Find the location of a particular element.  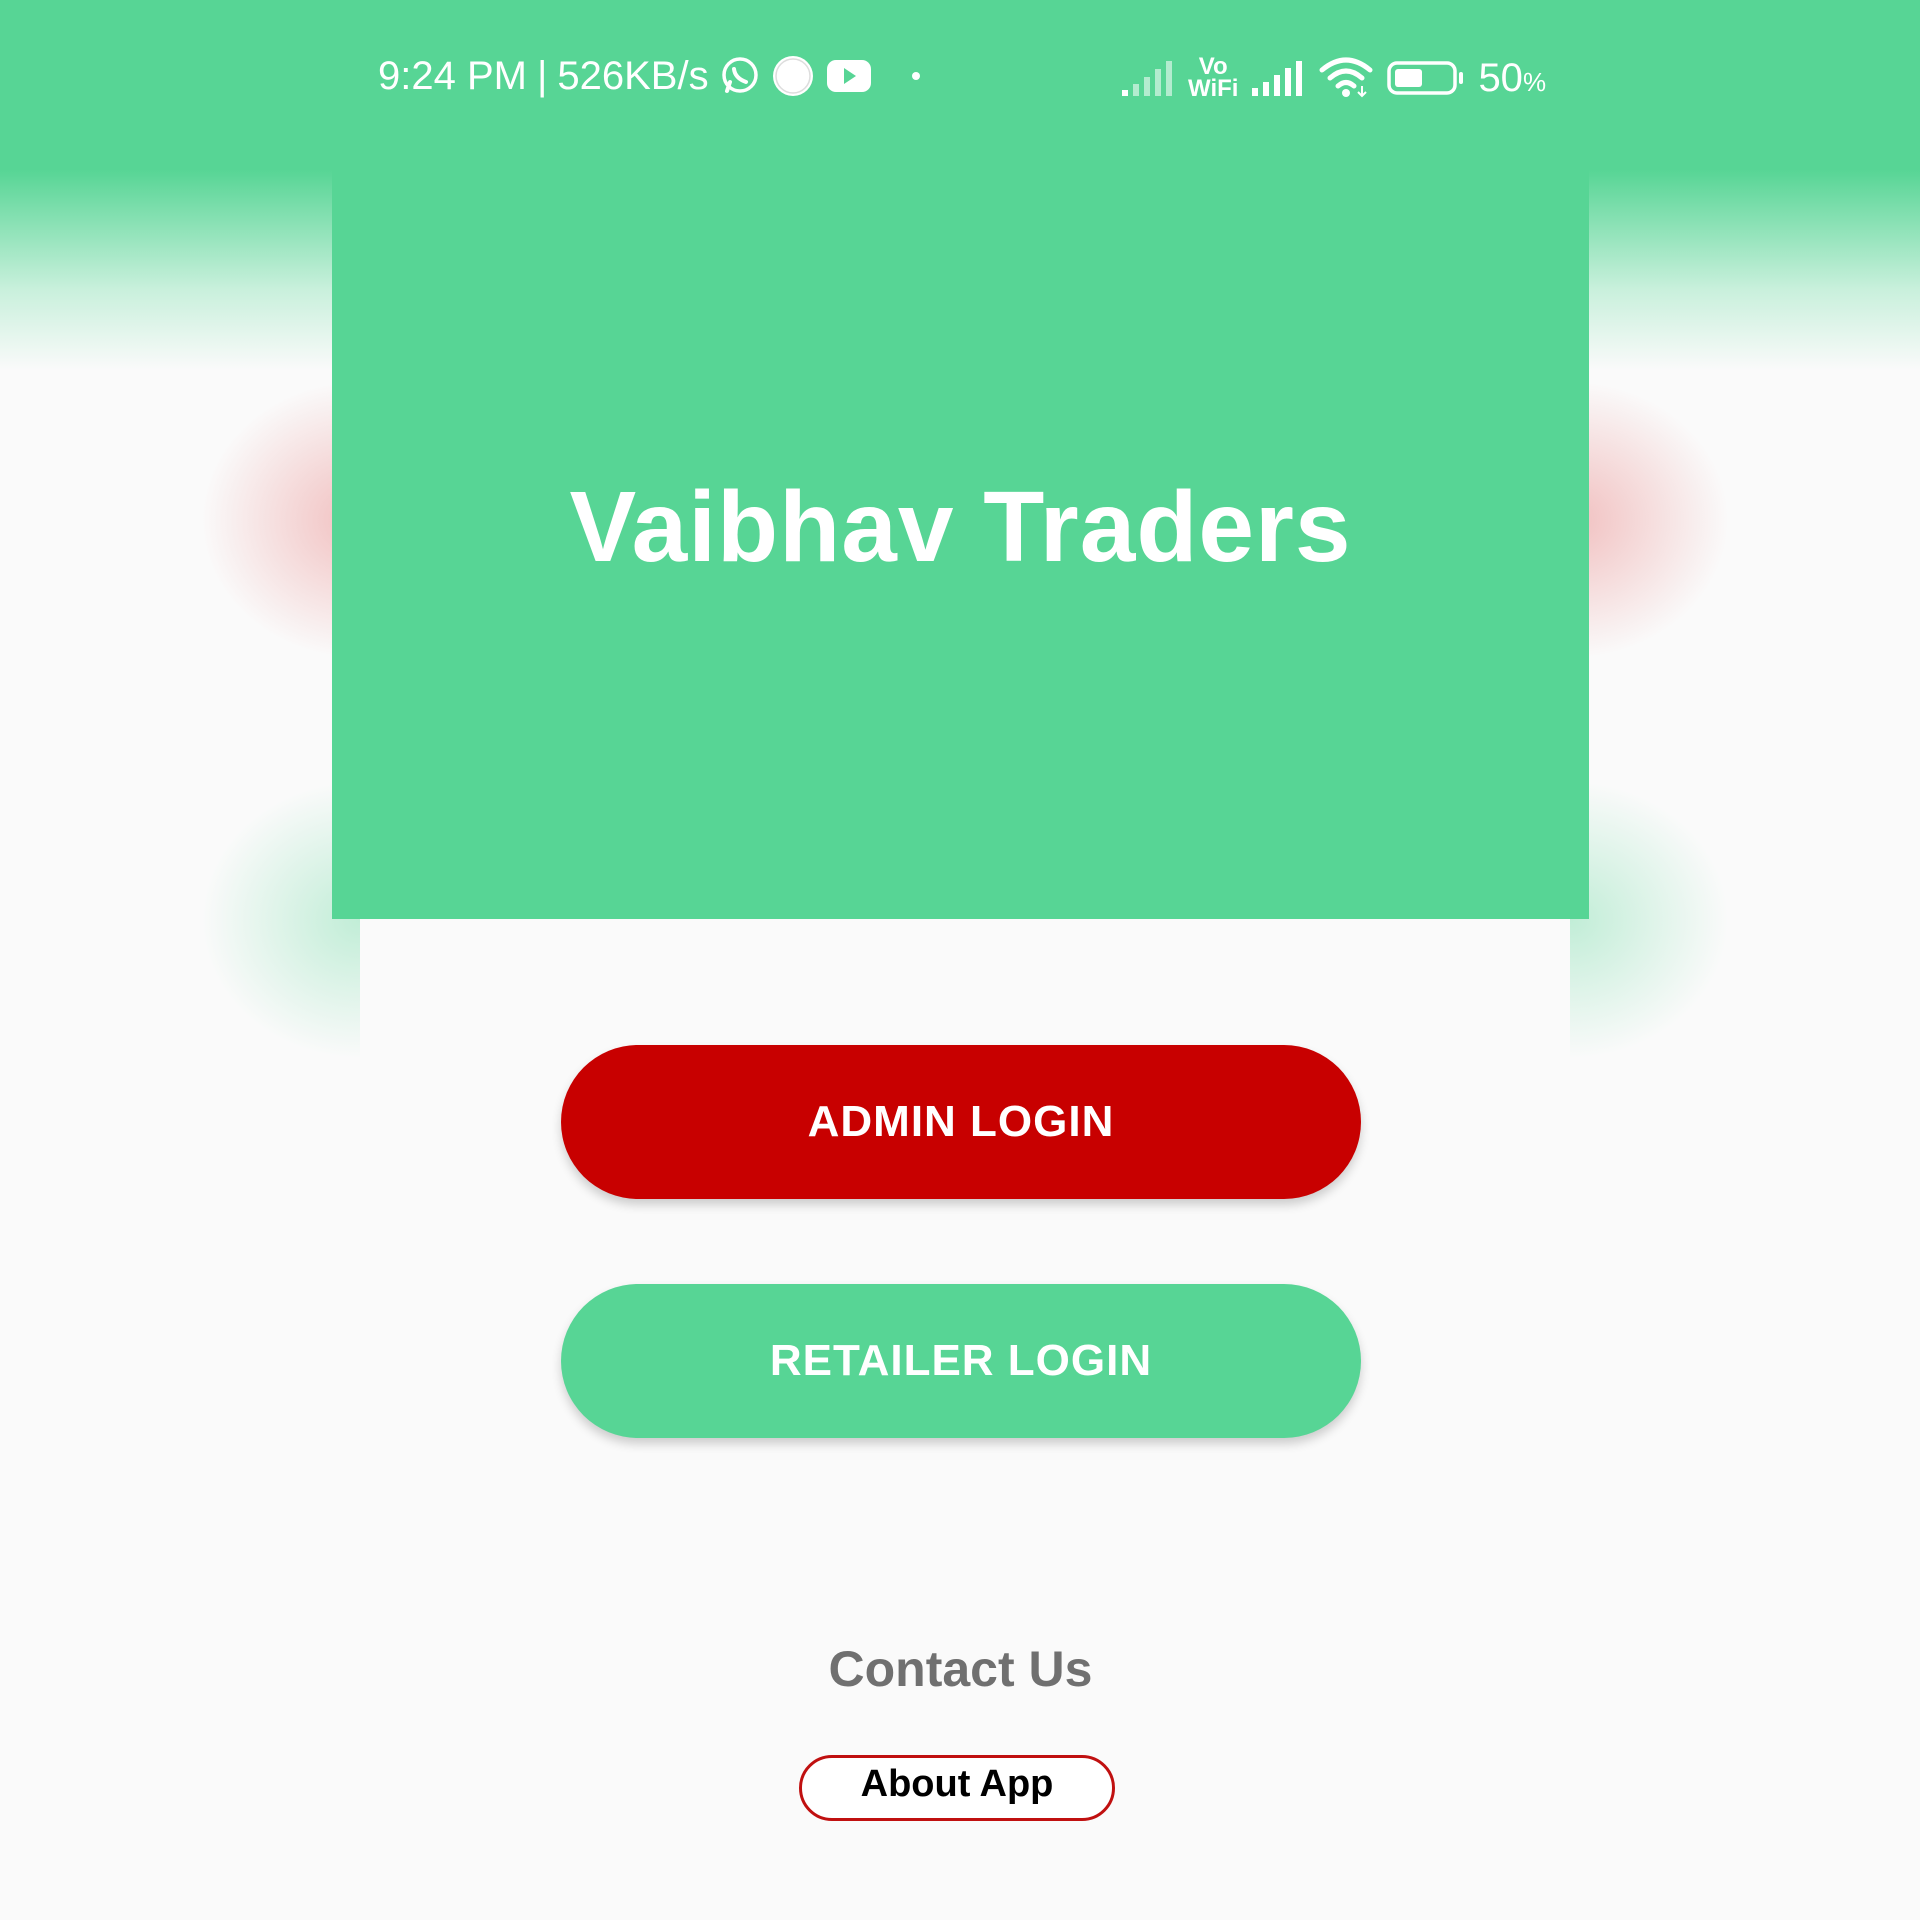

retailer-login-button: RETAILER LOGIN is located at coordinates (961, 1361).